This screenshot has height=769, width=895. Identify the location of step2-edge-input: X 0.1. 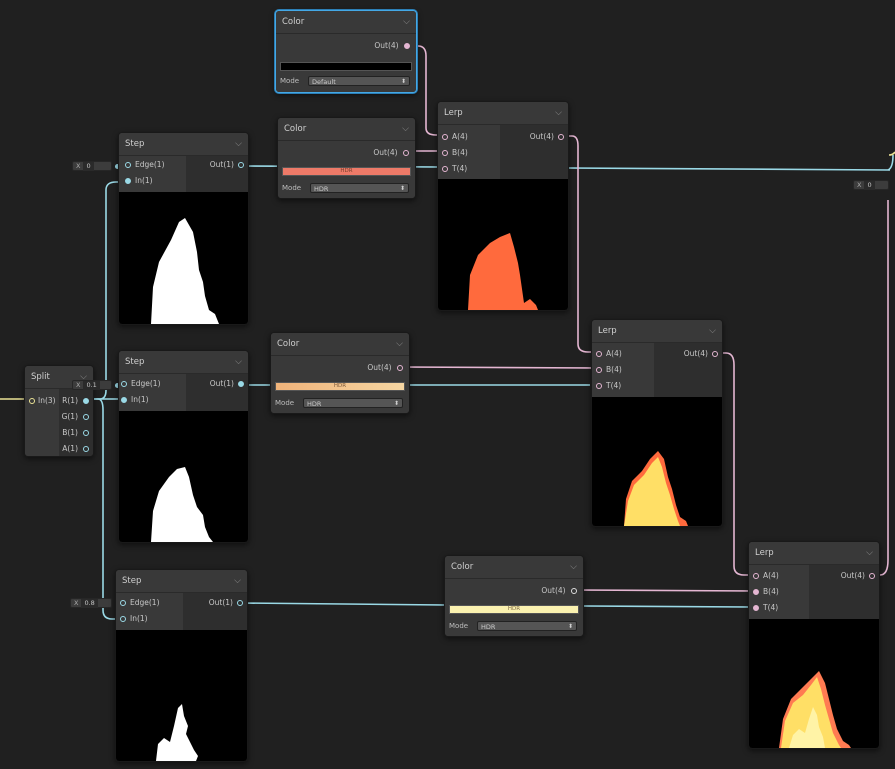
(96, 385).